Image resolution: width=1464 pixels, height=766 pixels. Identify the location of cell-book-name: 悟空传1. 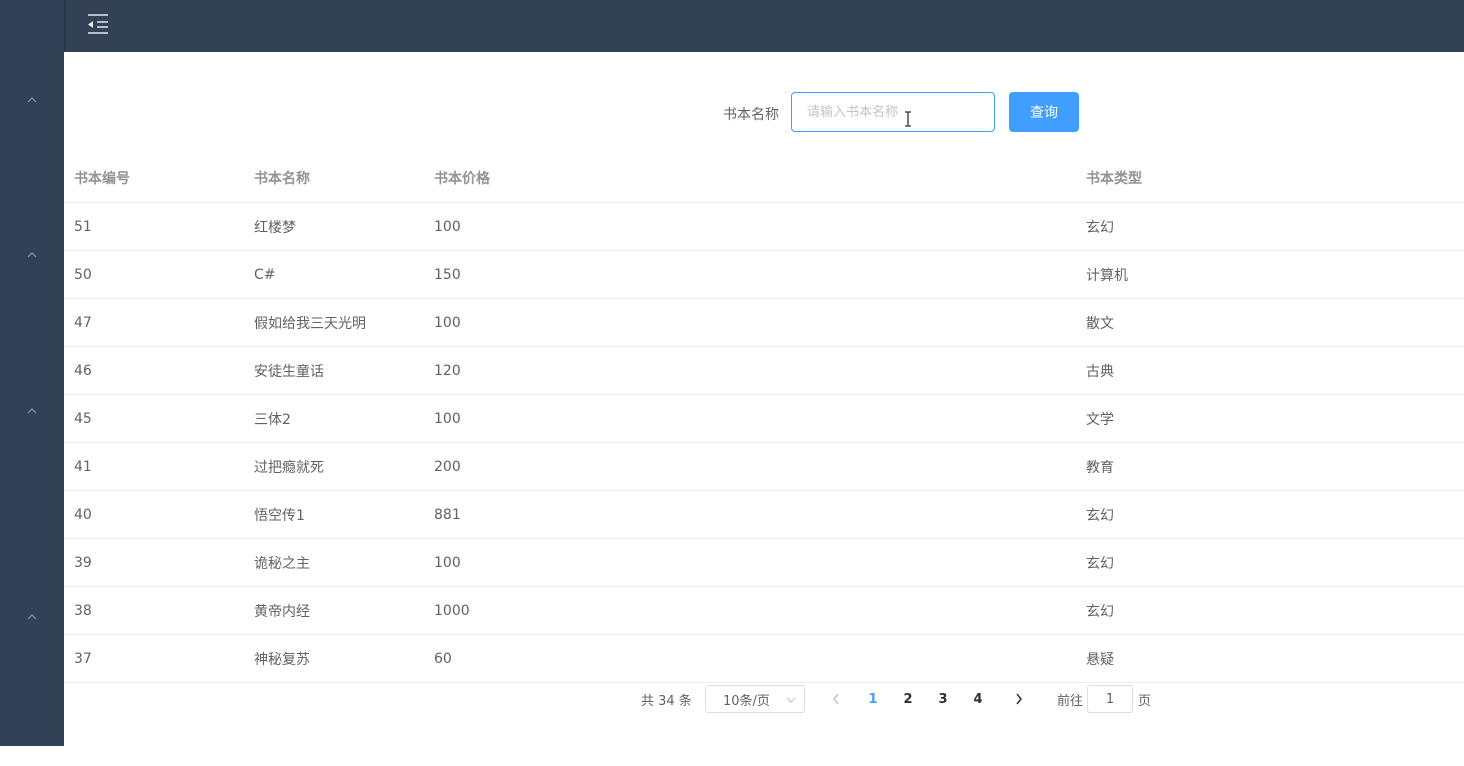
(279, 515).